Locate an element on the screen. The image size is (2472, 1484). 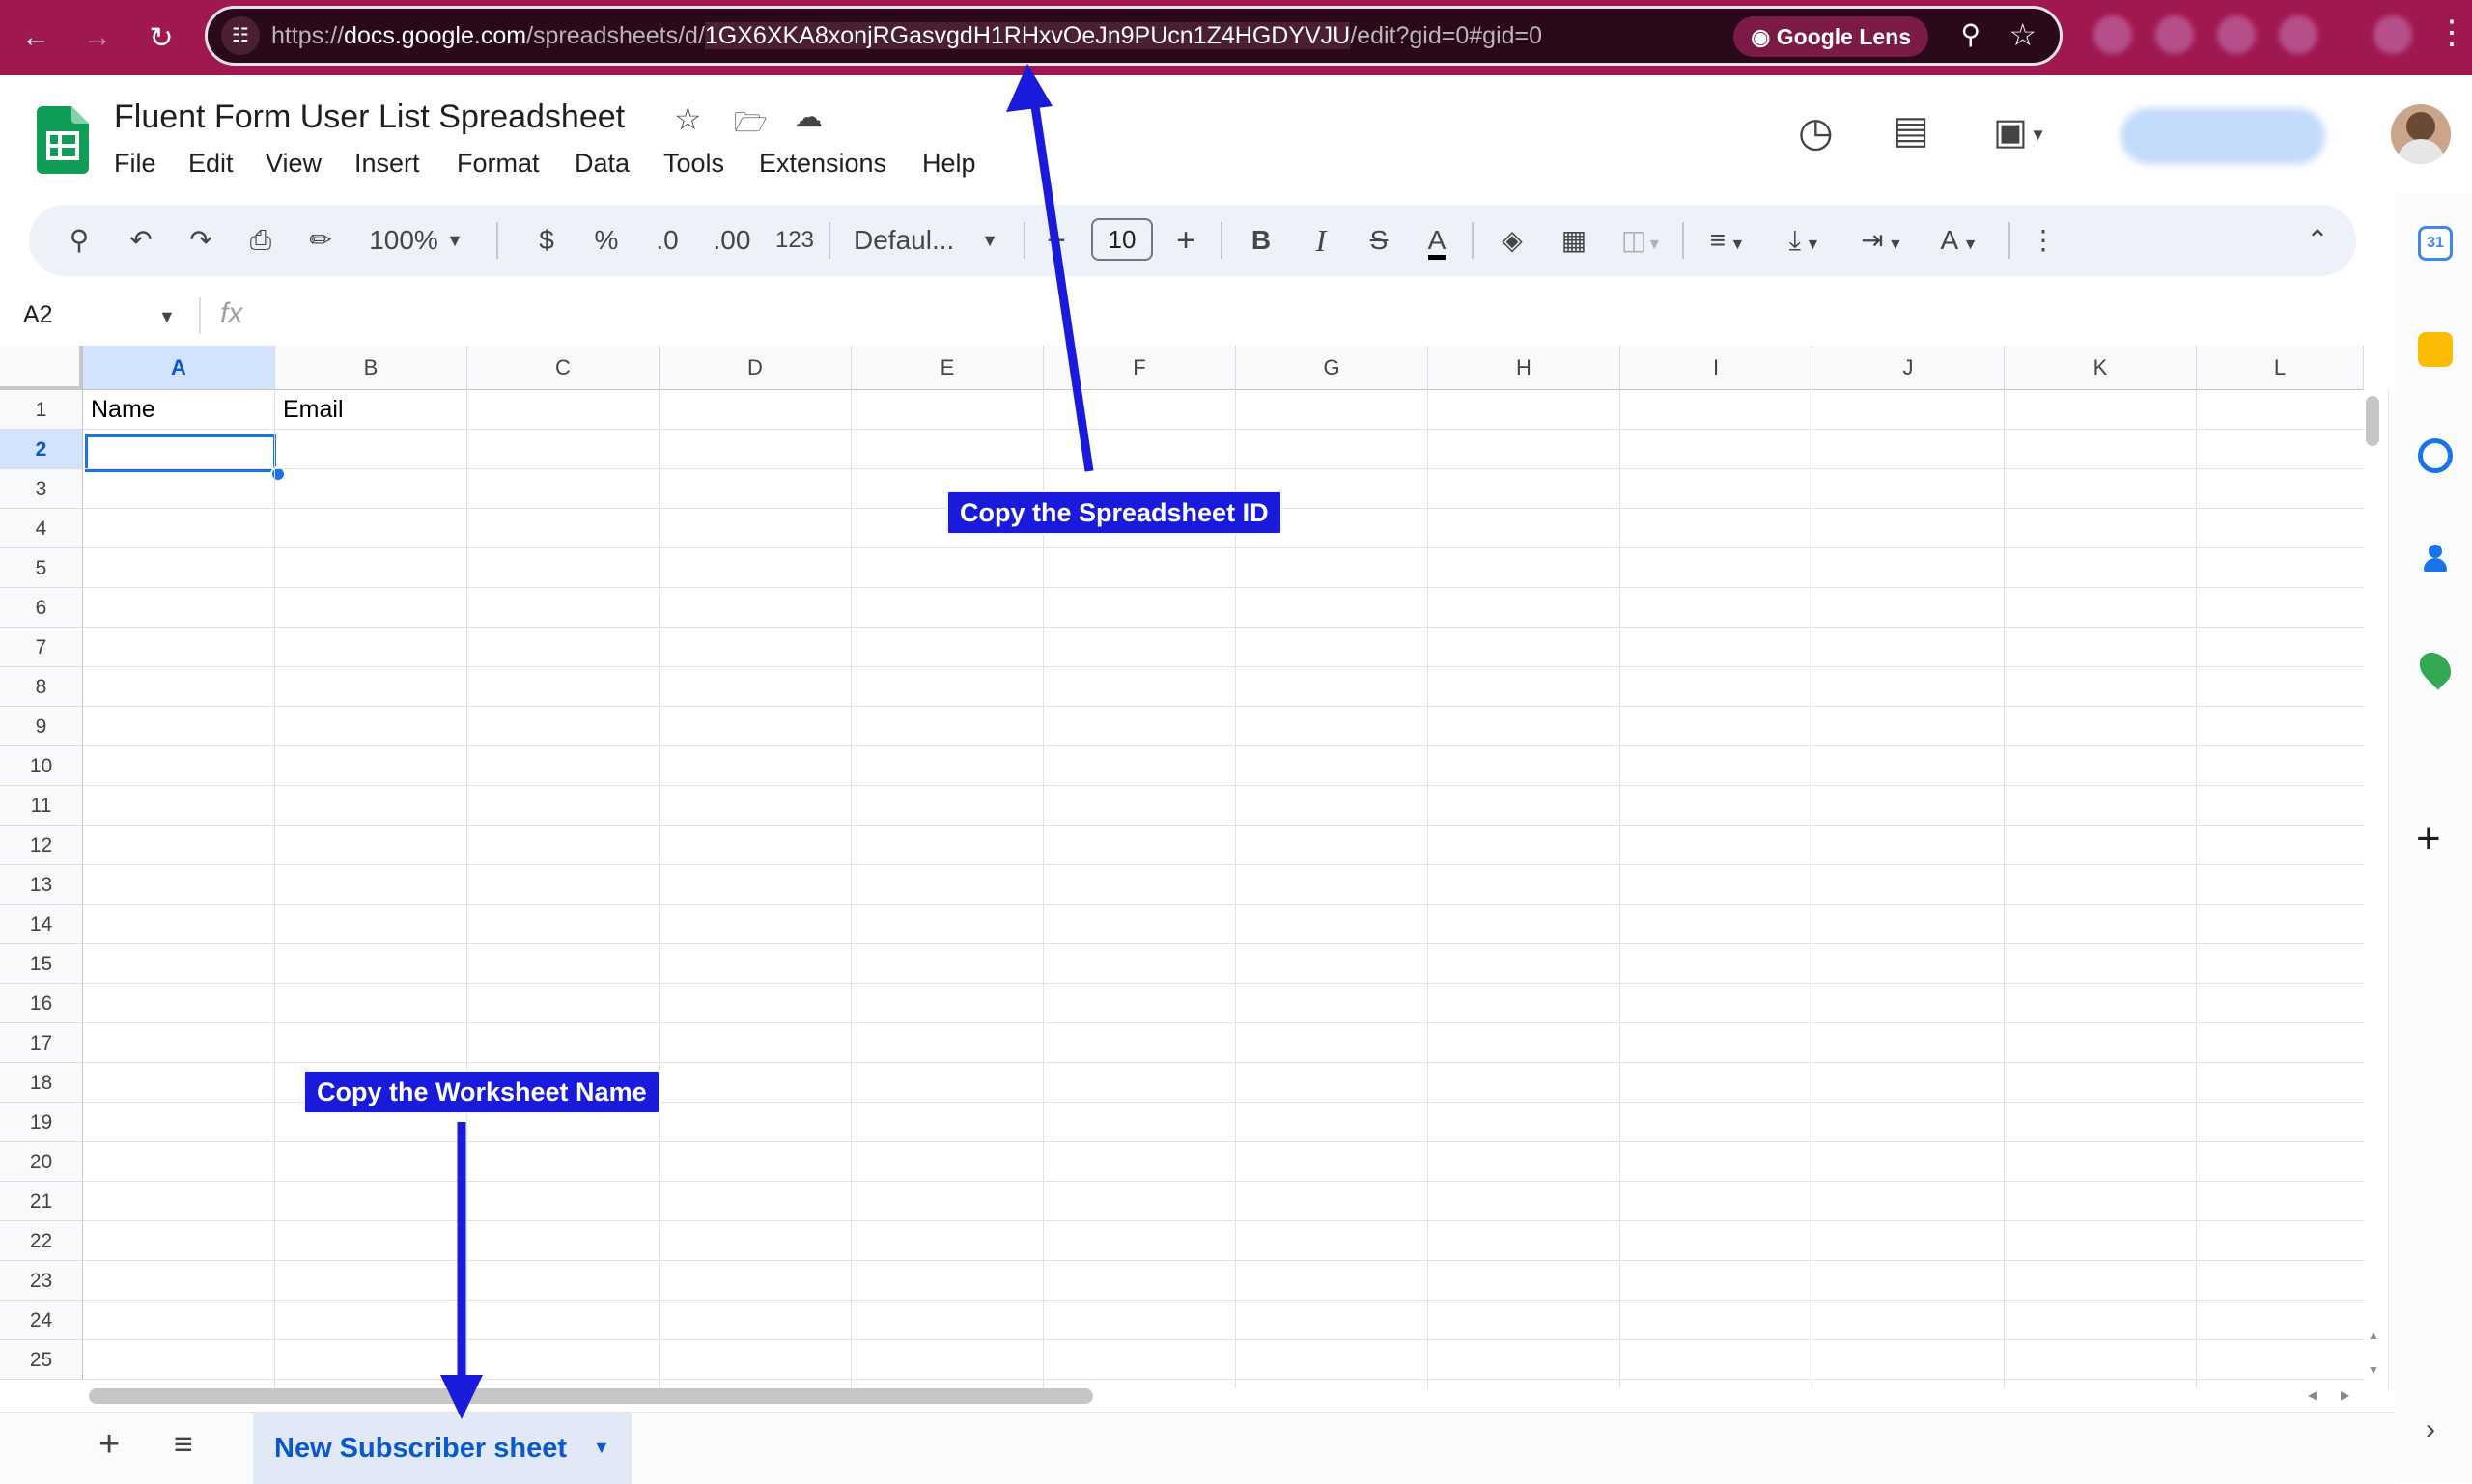
column-header-c: C is located at coordinates (563, 368).